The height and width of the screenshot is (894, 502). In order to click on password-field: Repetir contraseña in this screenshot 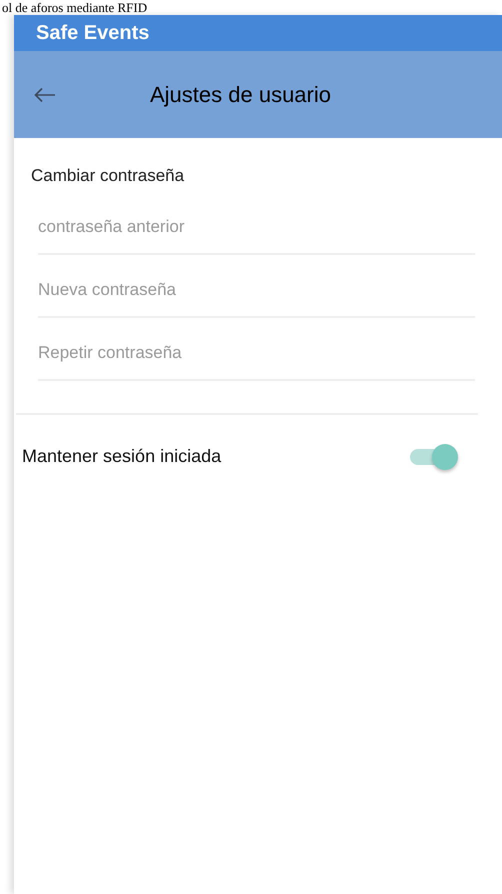, I will do `click(256, 349)`.